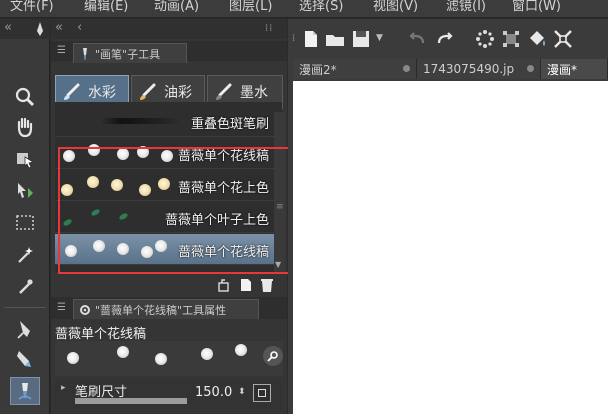 Image resolution: width=608 pixels, height=414 pixels. I want to click on brush-row-rose-color: 蔷薇单个花上色, so click(165, 185).